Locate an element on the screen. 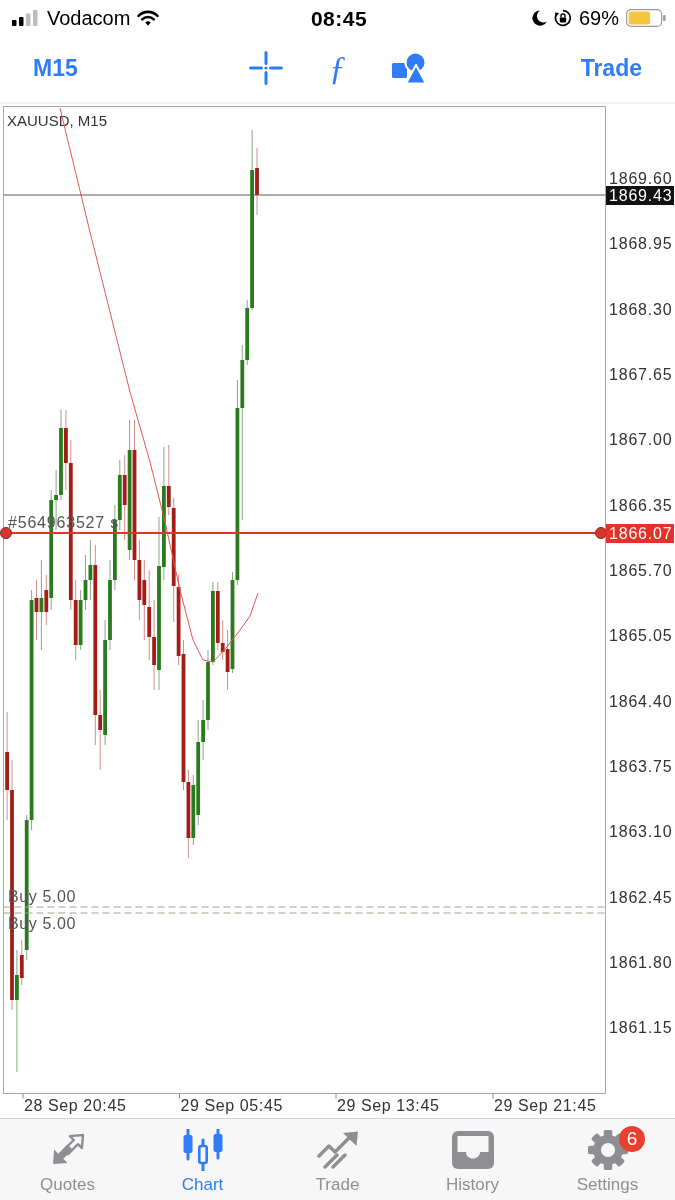  tab: History is located at coordinates (472, 1159).